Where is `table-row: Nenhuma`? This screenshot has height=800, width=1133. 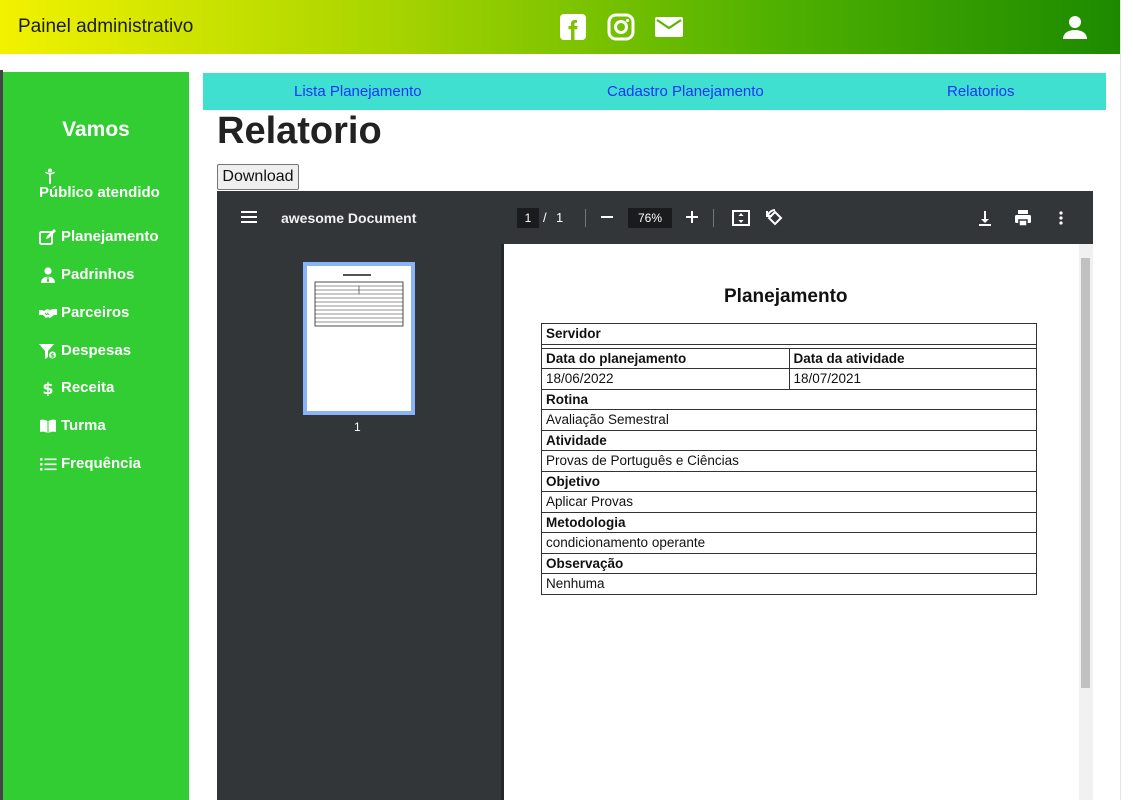 table-row: Nenhuma is located at coordinates (789, 584).